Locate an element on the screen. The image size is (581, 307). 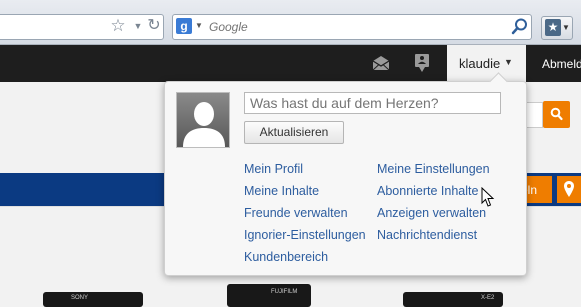
engine-dropdown-icon: ▼ is located at coordinates (199, 26).